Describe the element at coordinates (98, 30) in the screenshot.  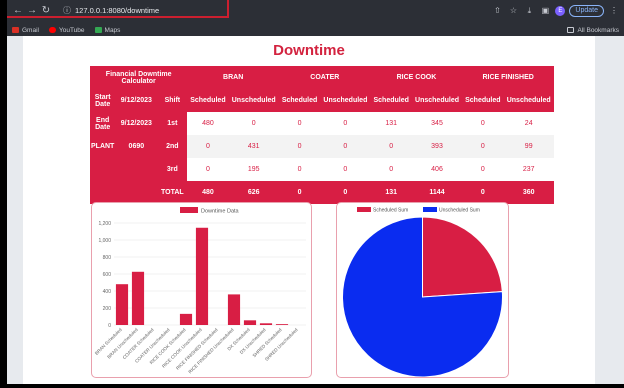
I see `maps-icon` at that location.